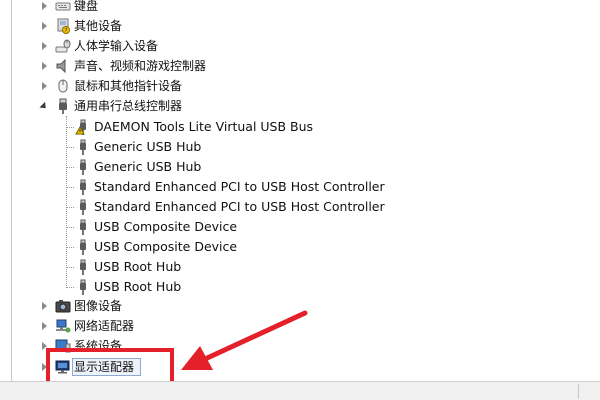 The height and width of the screenshot is (400, 600). What do you see at coordinates (86, 6) in the screenshot?
I see `tree-item-label: 键盘` at bounding box center [86, 6].